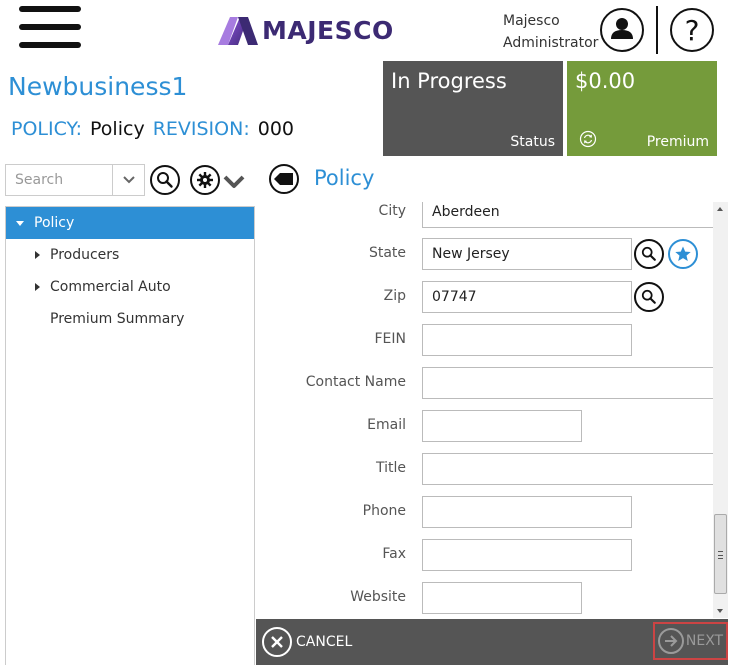 Image resolution: width=733 pixels, height=665 pixels. I want to click on tree-item-label: Policy, so click(54, 223).